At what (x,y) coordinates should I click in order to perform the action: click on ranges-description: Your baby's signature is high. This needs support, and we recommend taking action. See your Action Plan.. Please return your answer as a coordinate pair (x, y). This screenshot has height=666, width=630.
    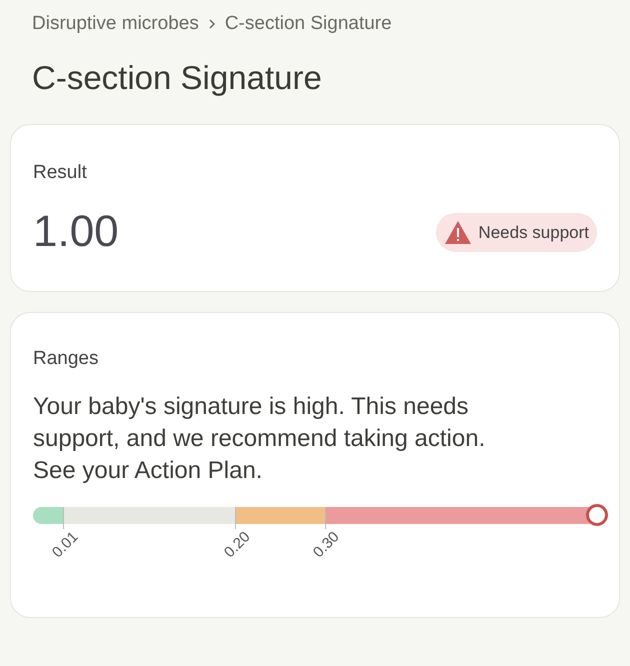
    Looking at the image, I should click on (259, 439).